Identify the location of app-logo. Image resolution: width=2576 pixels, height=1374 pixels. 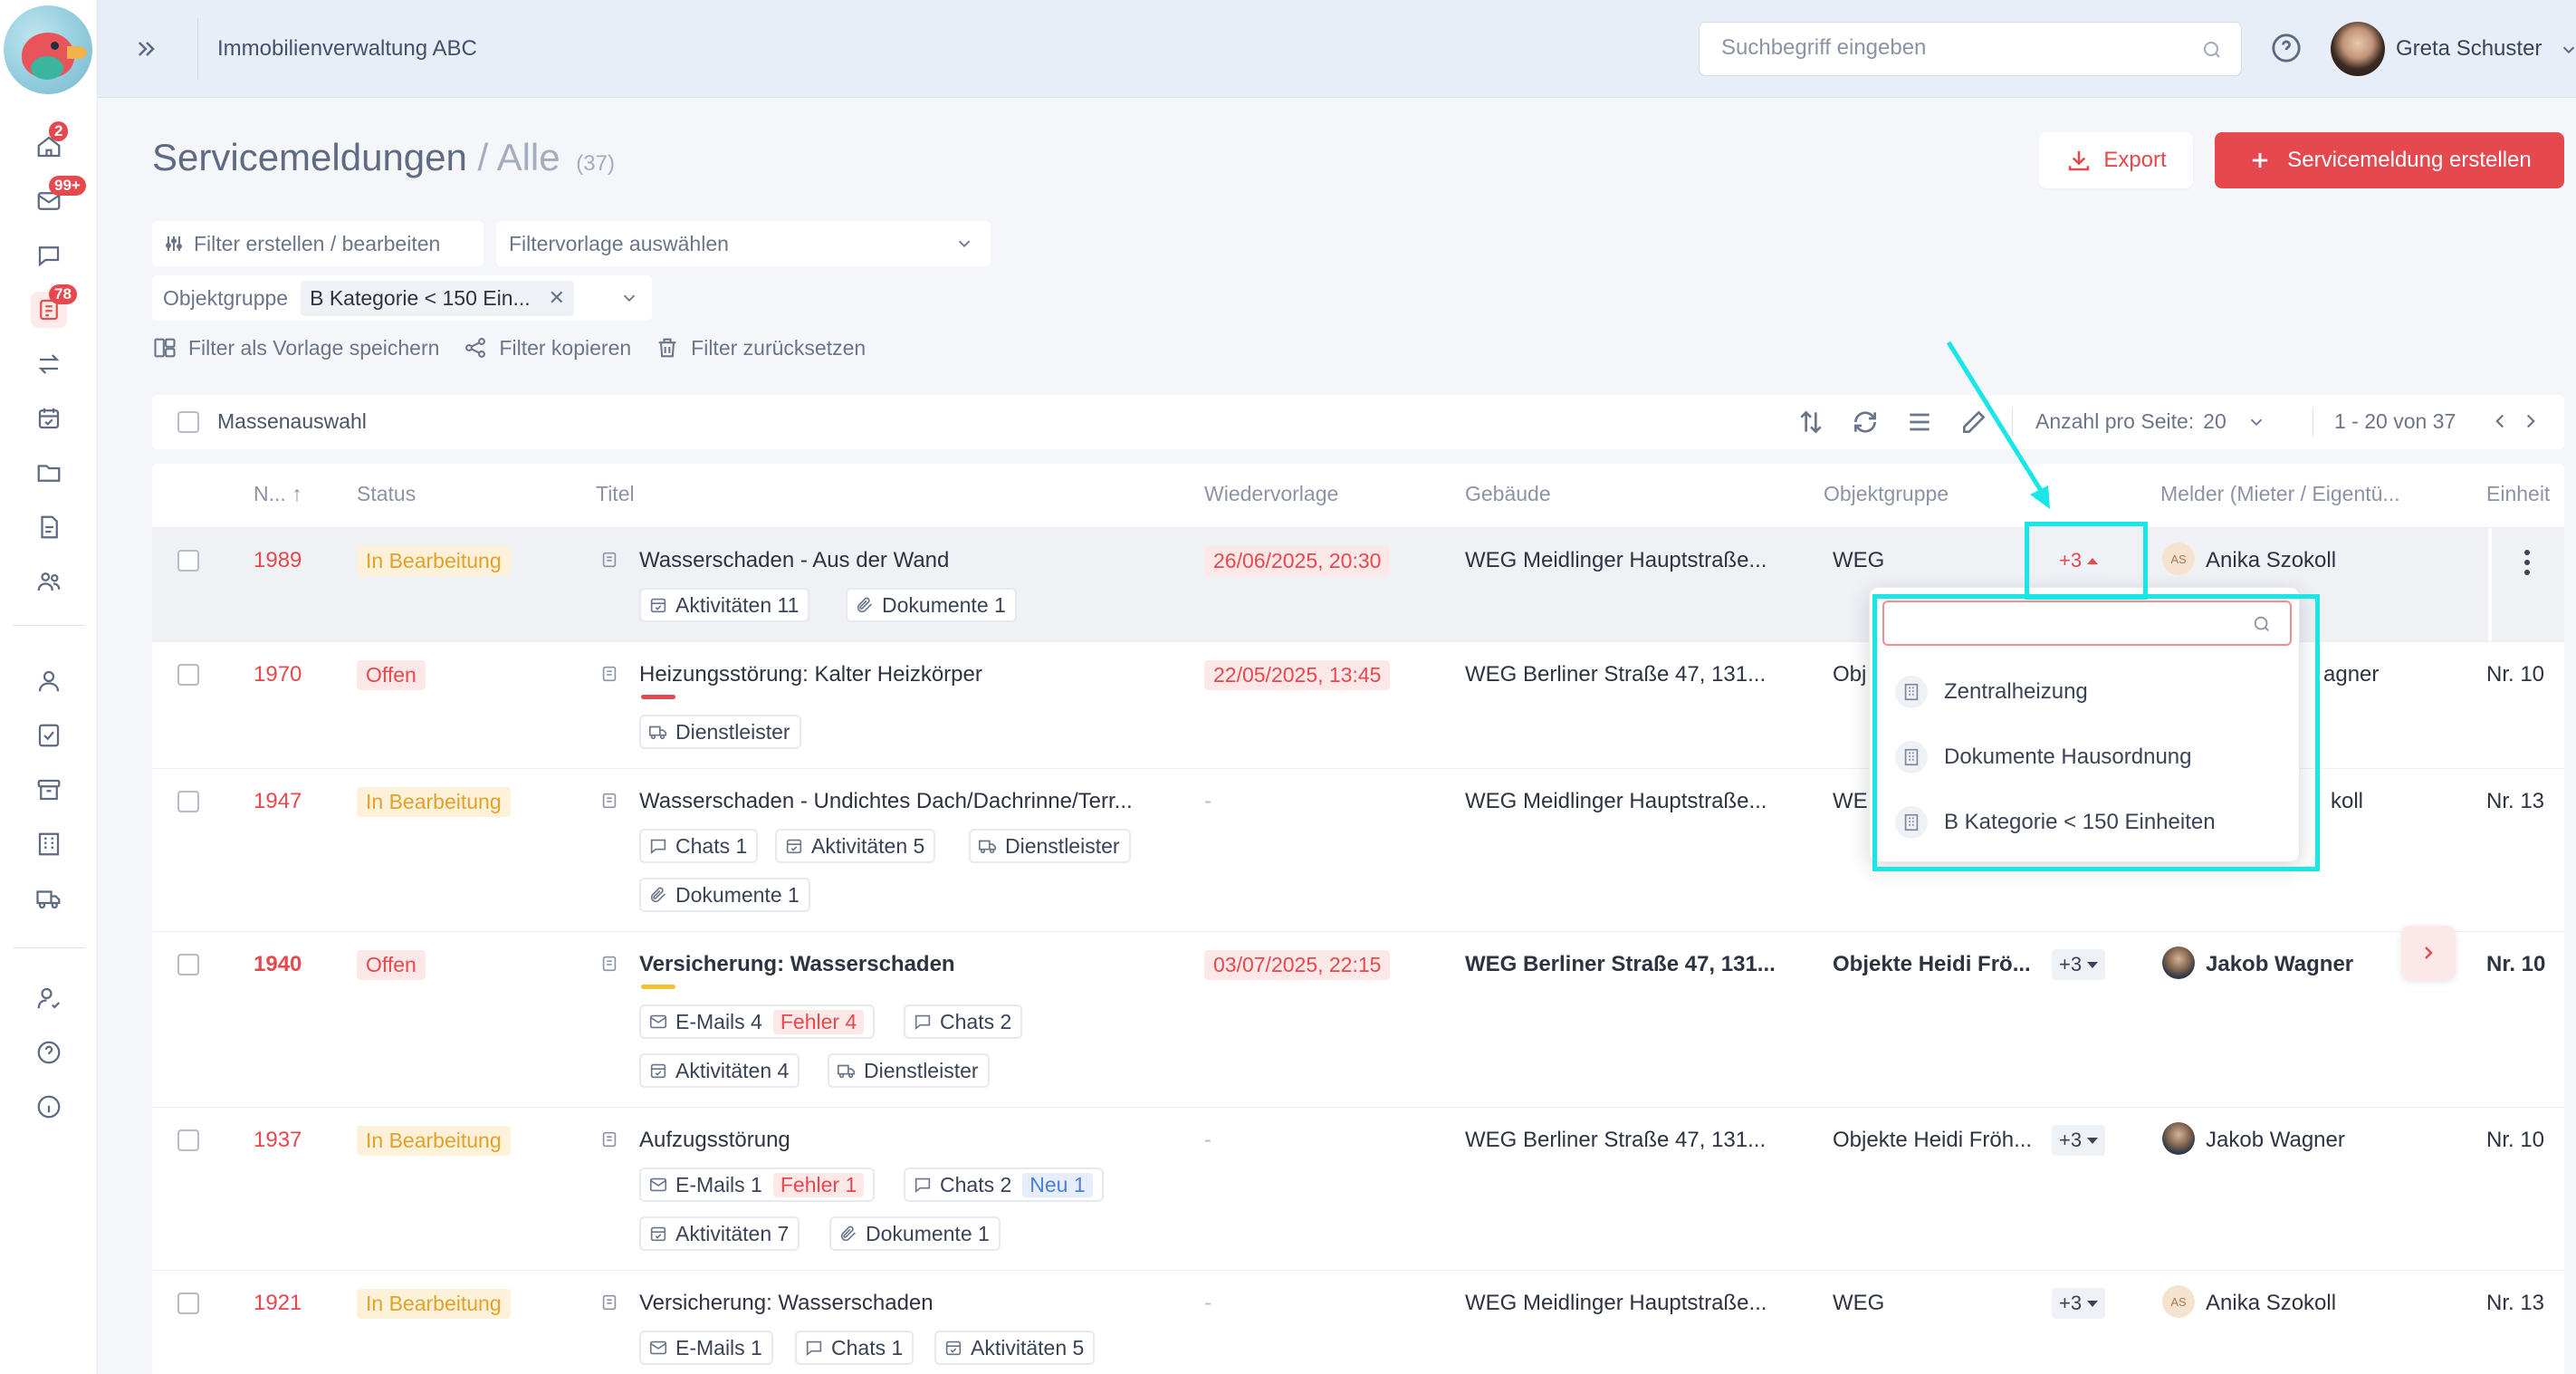
(48, 49).